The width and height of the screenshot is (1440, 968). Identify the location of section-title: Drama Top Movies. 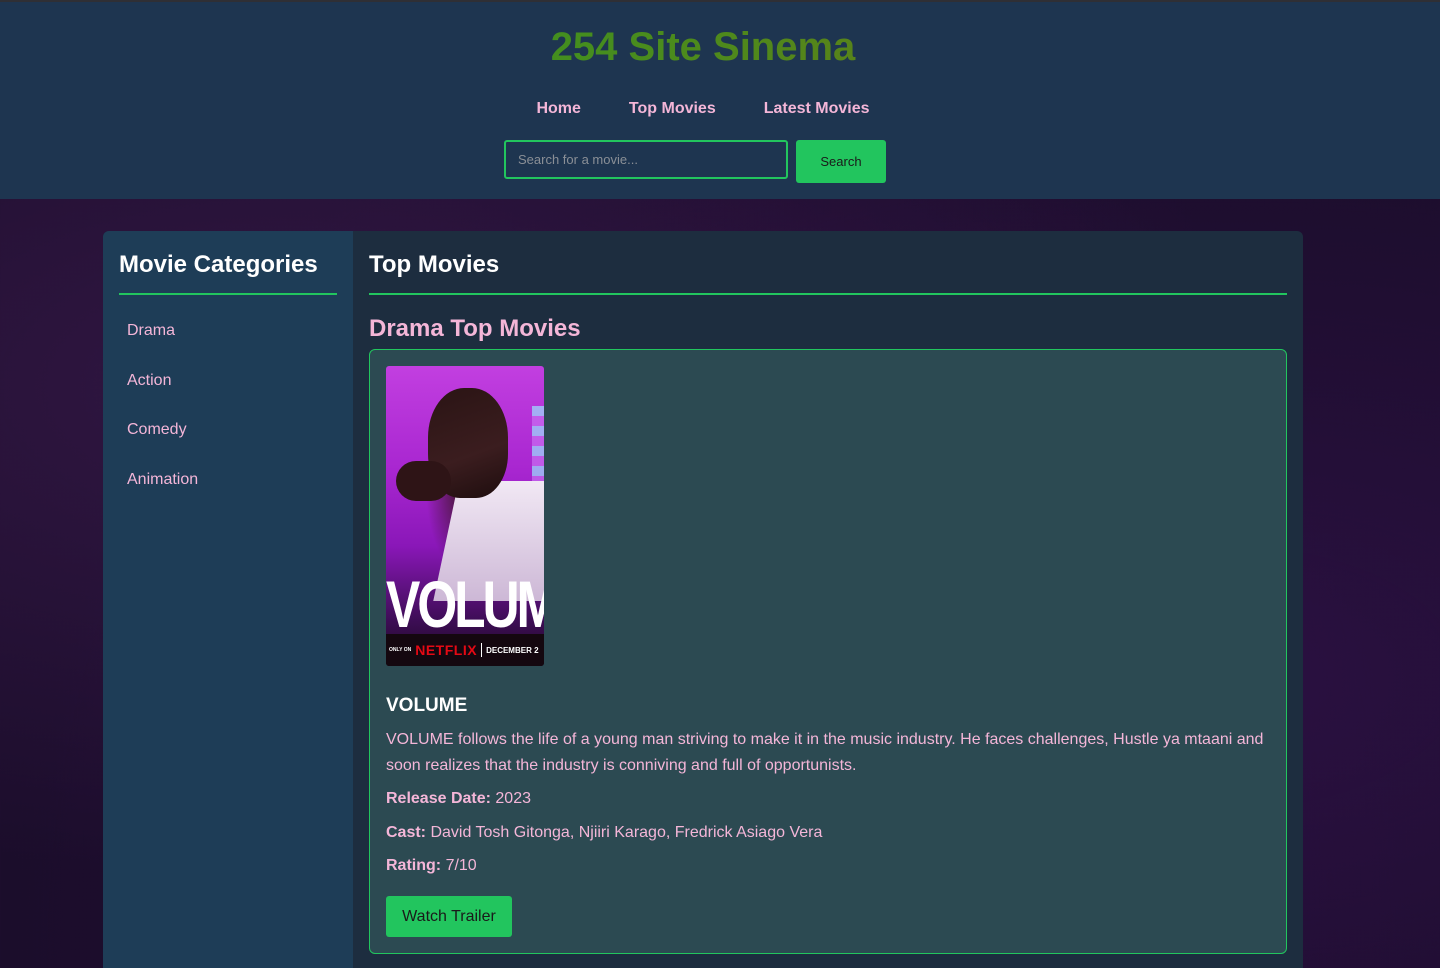
(475, 328).